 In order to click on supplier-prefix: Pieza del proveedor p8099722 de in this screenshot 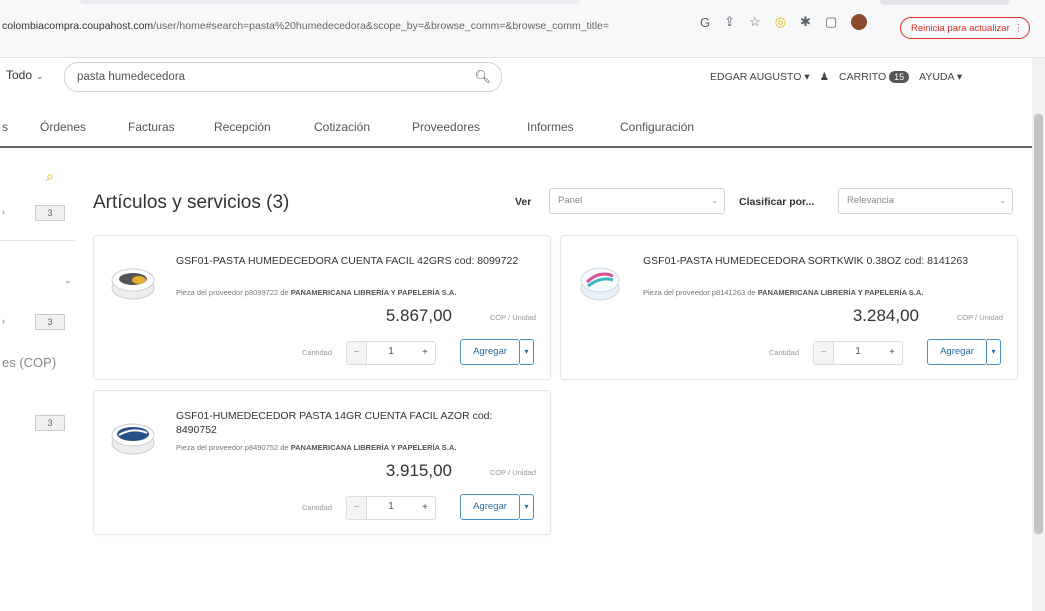, I will do `click(232, 292)`.